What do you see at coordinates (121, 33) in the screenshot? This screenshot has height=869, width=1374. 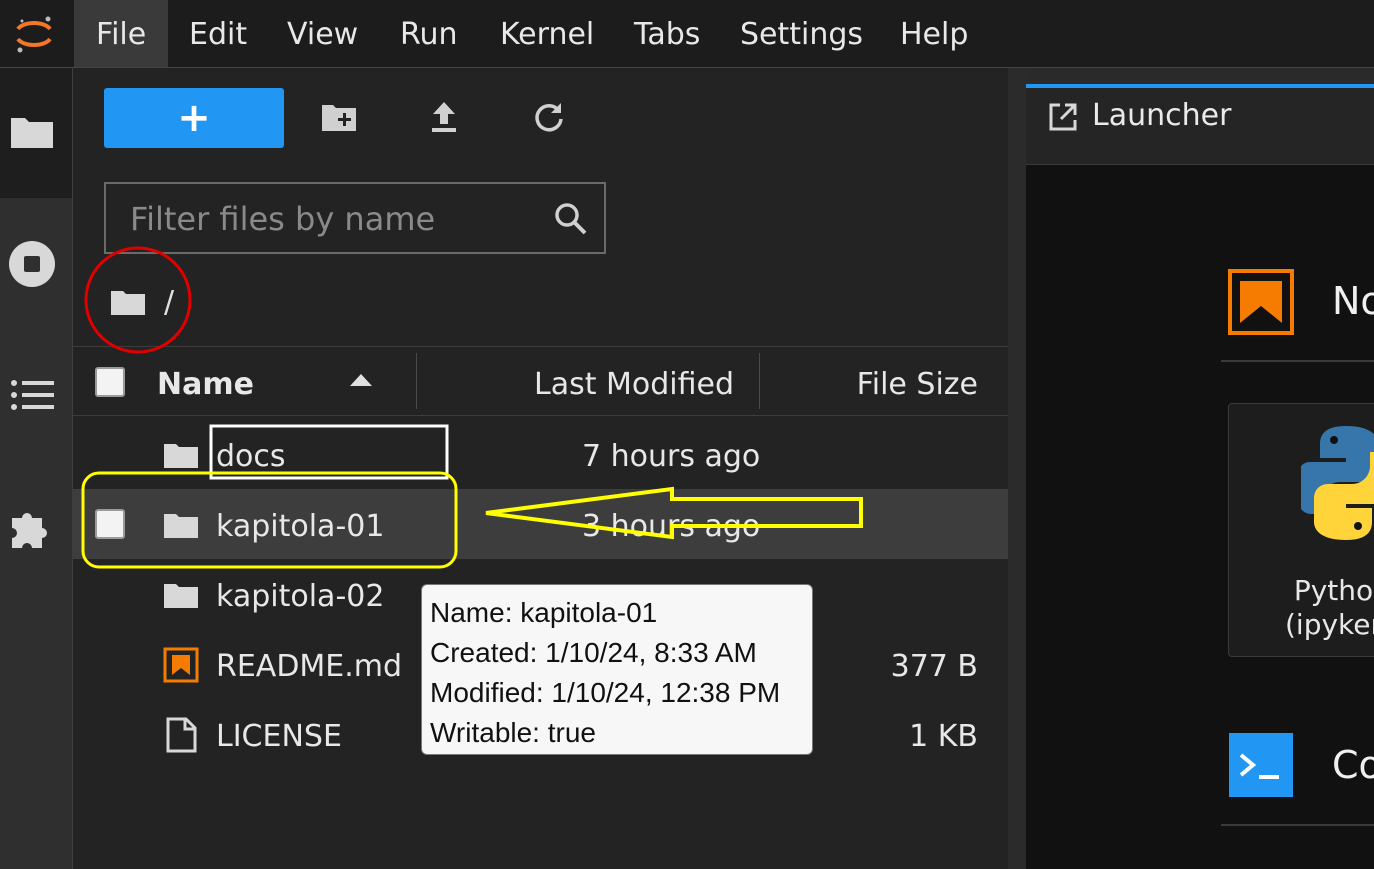 I see `menu-file: File` at bounding box center [121, 33].